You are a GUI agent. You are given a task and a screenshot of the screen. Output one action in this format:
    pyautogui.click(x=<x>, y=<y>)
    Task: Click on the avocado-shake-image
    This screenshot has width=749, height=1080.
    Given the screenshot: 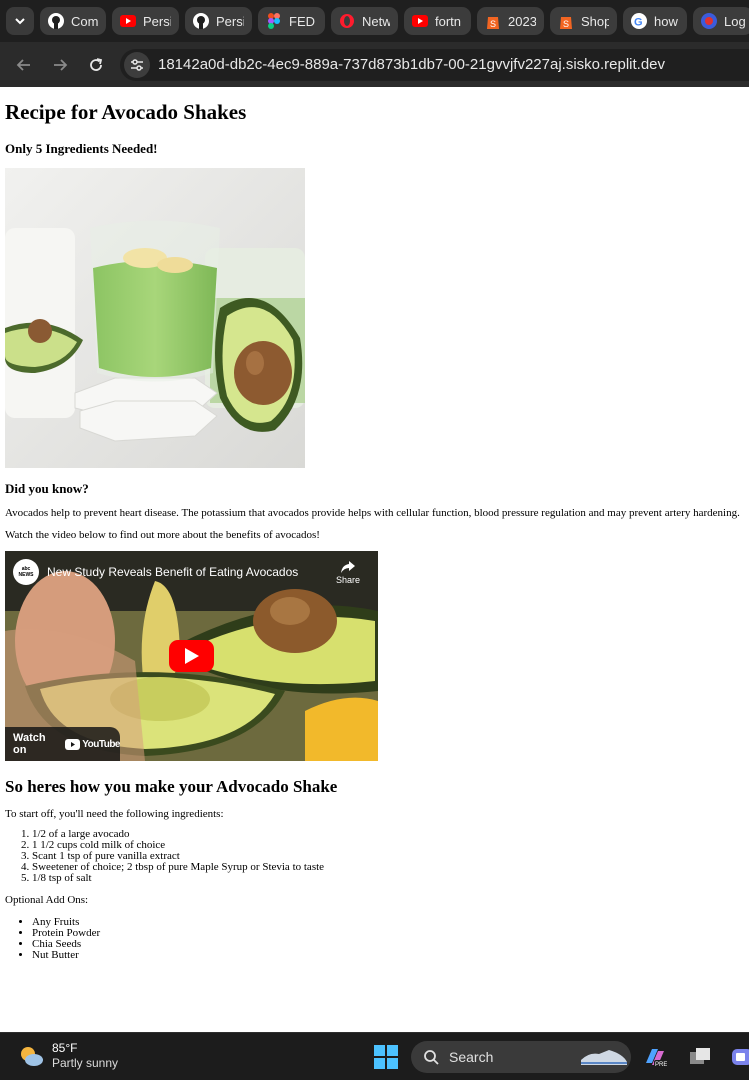 What is the action you would take?
    pyautogui.click(x=155, y=318)
    